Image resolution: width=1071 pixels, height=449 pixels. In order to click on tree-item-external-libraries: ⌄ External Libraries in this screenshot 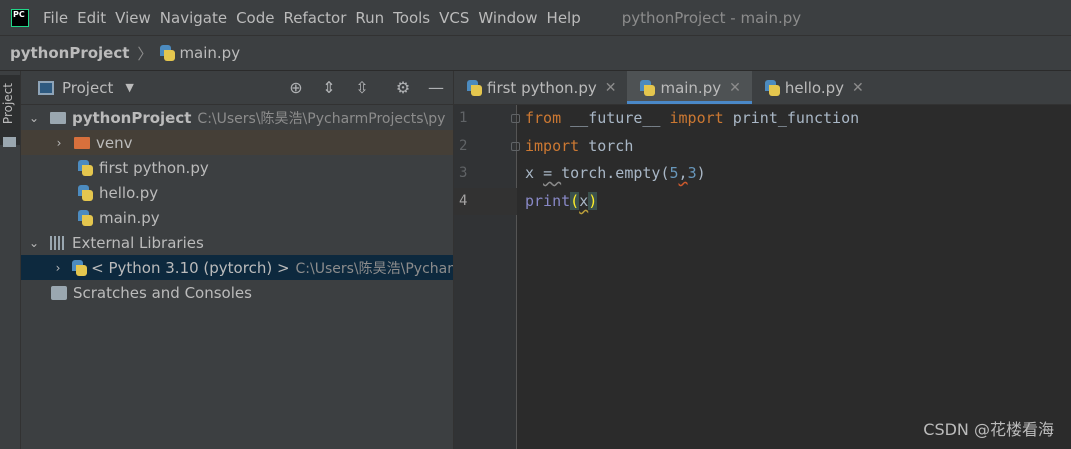, I will do `click(237, 242)`.